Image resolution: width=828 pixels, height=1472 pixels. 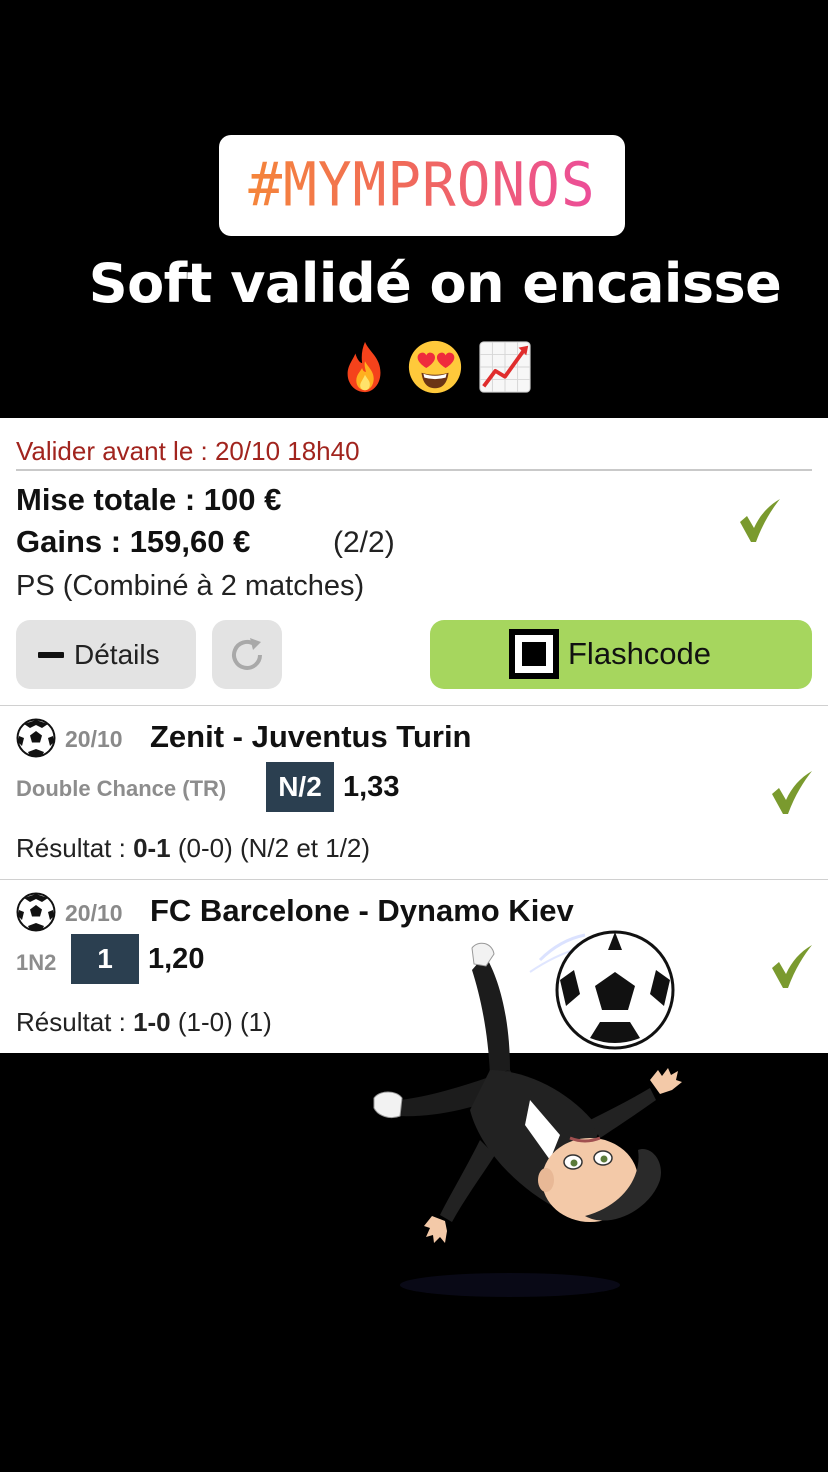 I want to click on pick-badge: N/2, so click(x=300, y=787).